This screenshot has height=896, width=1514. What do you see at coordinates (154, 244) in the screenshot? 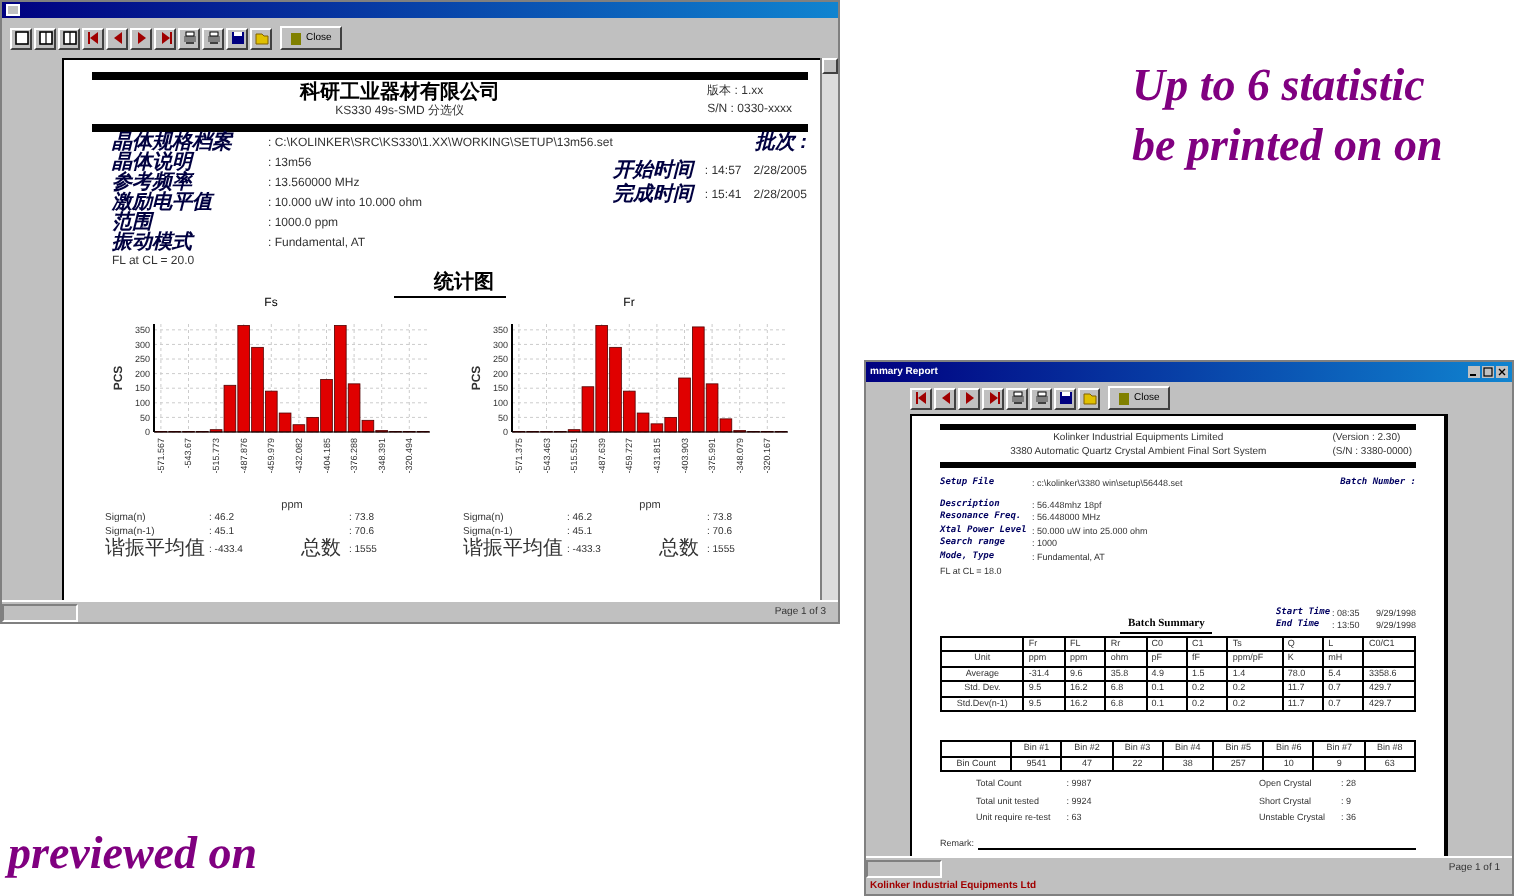
I see `field-label: 振动模式` at bounding box center [154, 244].